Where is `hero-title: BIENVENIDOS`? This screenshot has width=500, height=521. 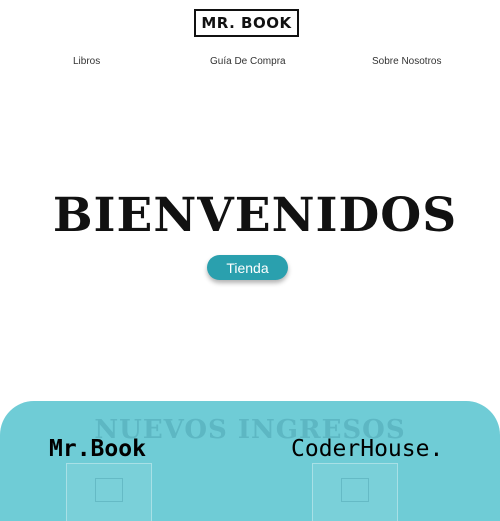 hero-title: BIENVENIDOS is located at coordinates (255, 215).